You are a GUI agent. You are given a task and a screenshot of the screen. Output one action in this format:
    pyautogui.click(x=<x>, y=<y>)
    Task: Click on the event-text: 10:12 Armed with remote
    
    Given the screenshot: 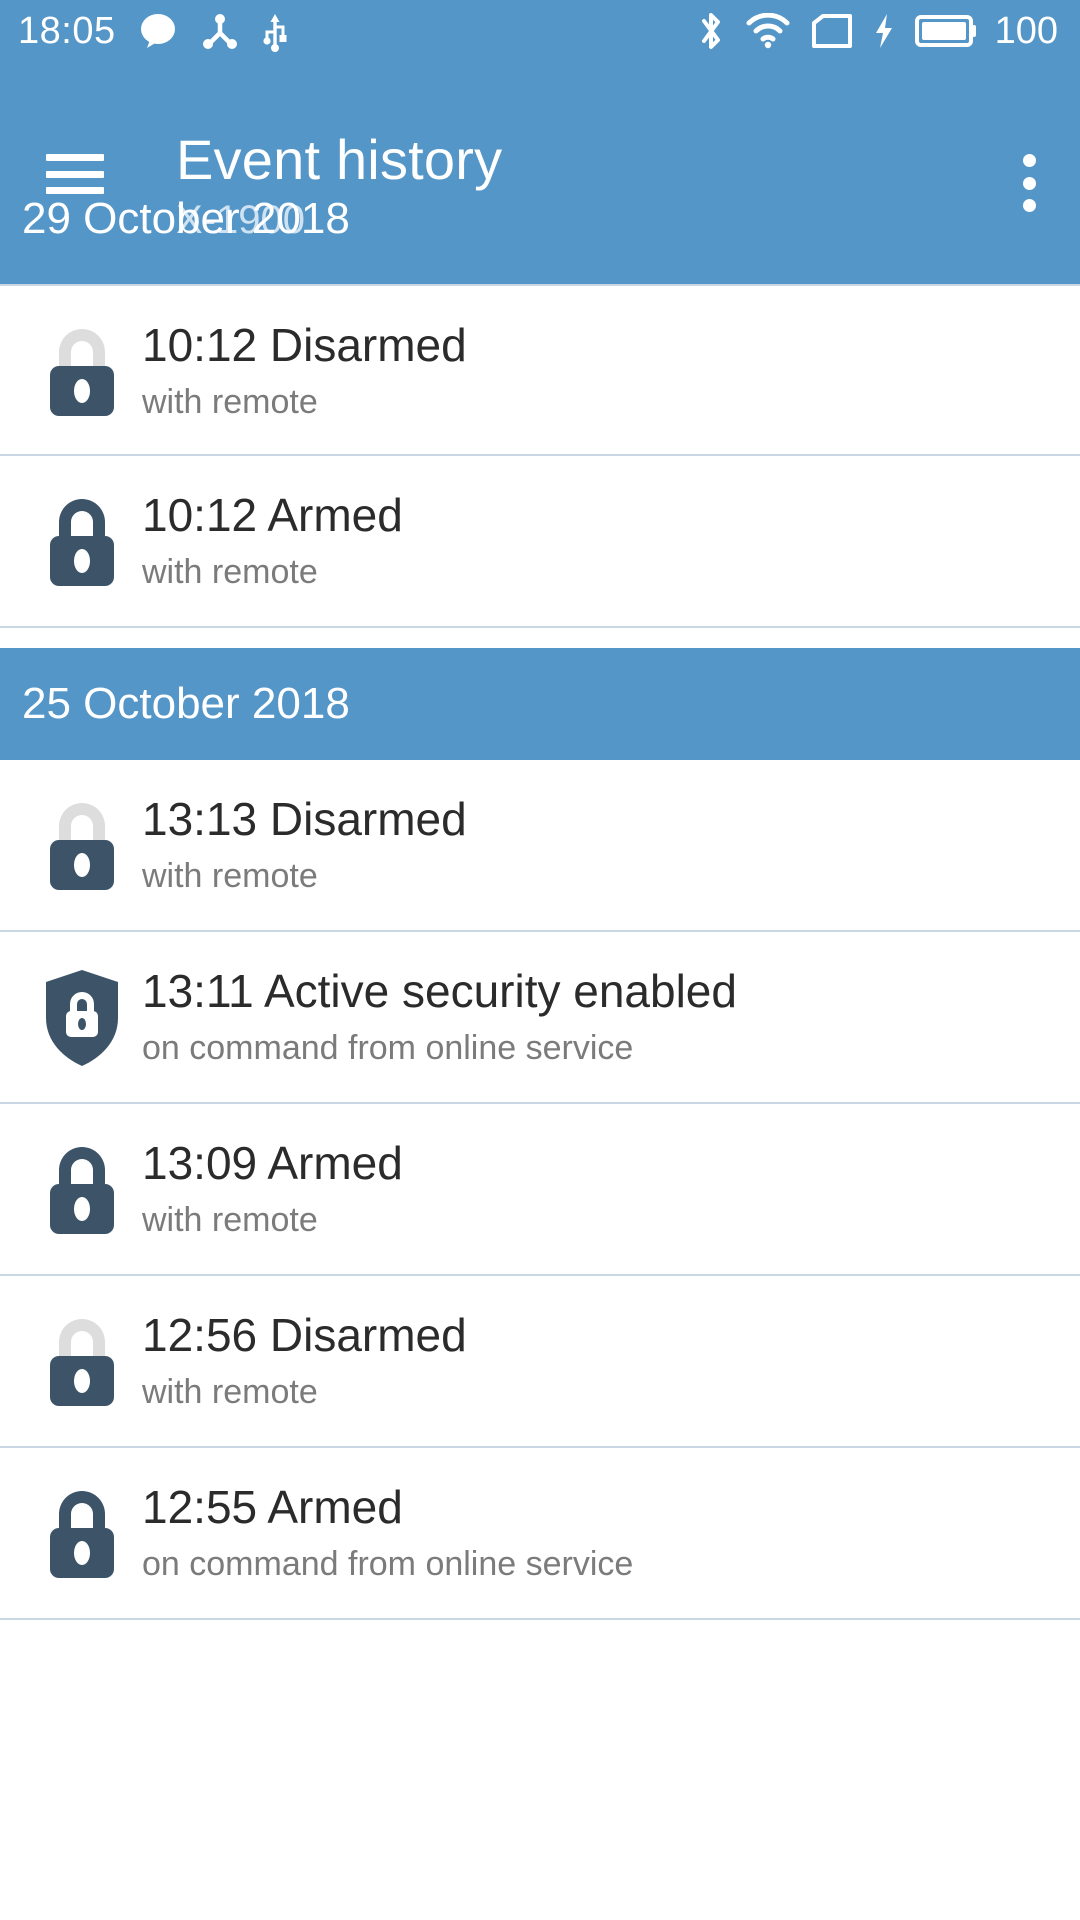 What is the action you would take?
    pyautogui.click(x=272, y=524)
    